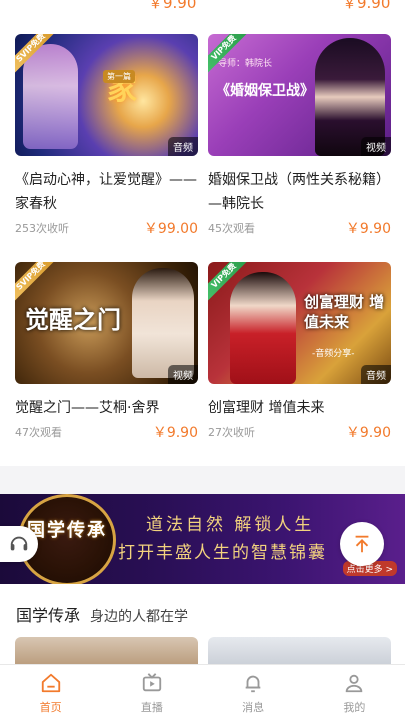  What do you see at coordinates (366, 6) in the screenshot?
I see `previous-price-right: ￥9.90` at bounding box center [366, 6].